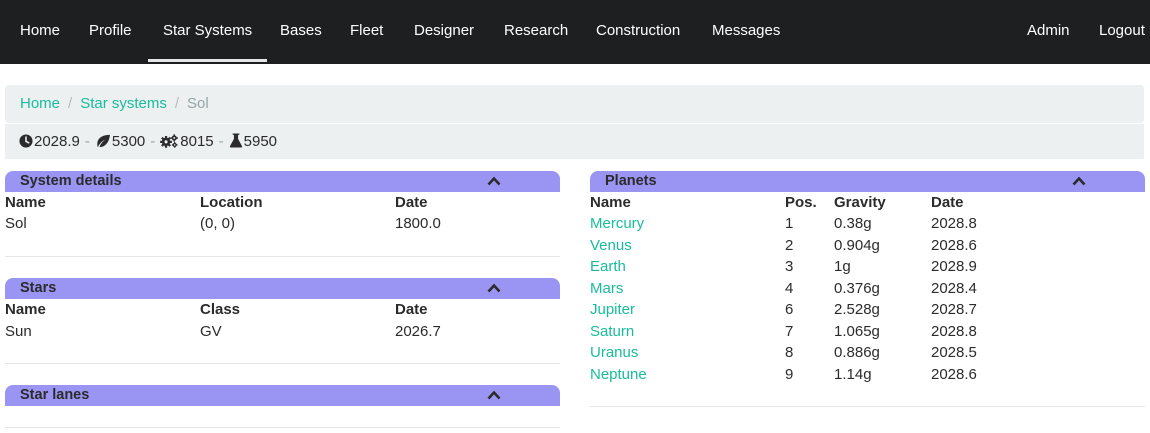  Describe the element at coordinates (618, 374) in the screenshot. I see `planet-name-link: Neptune` at that location.